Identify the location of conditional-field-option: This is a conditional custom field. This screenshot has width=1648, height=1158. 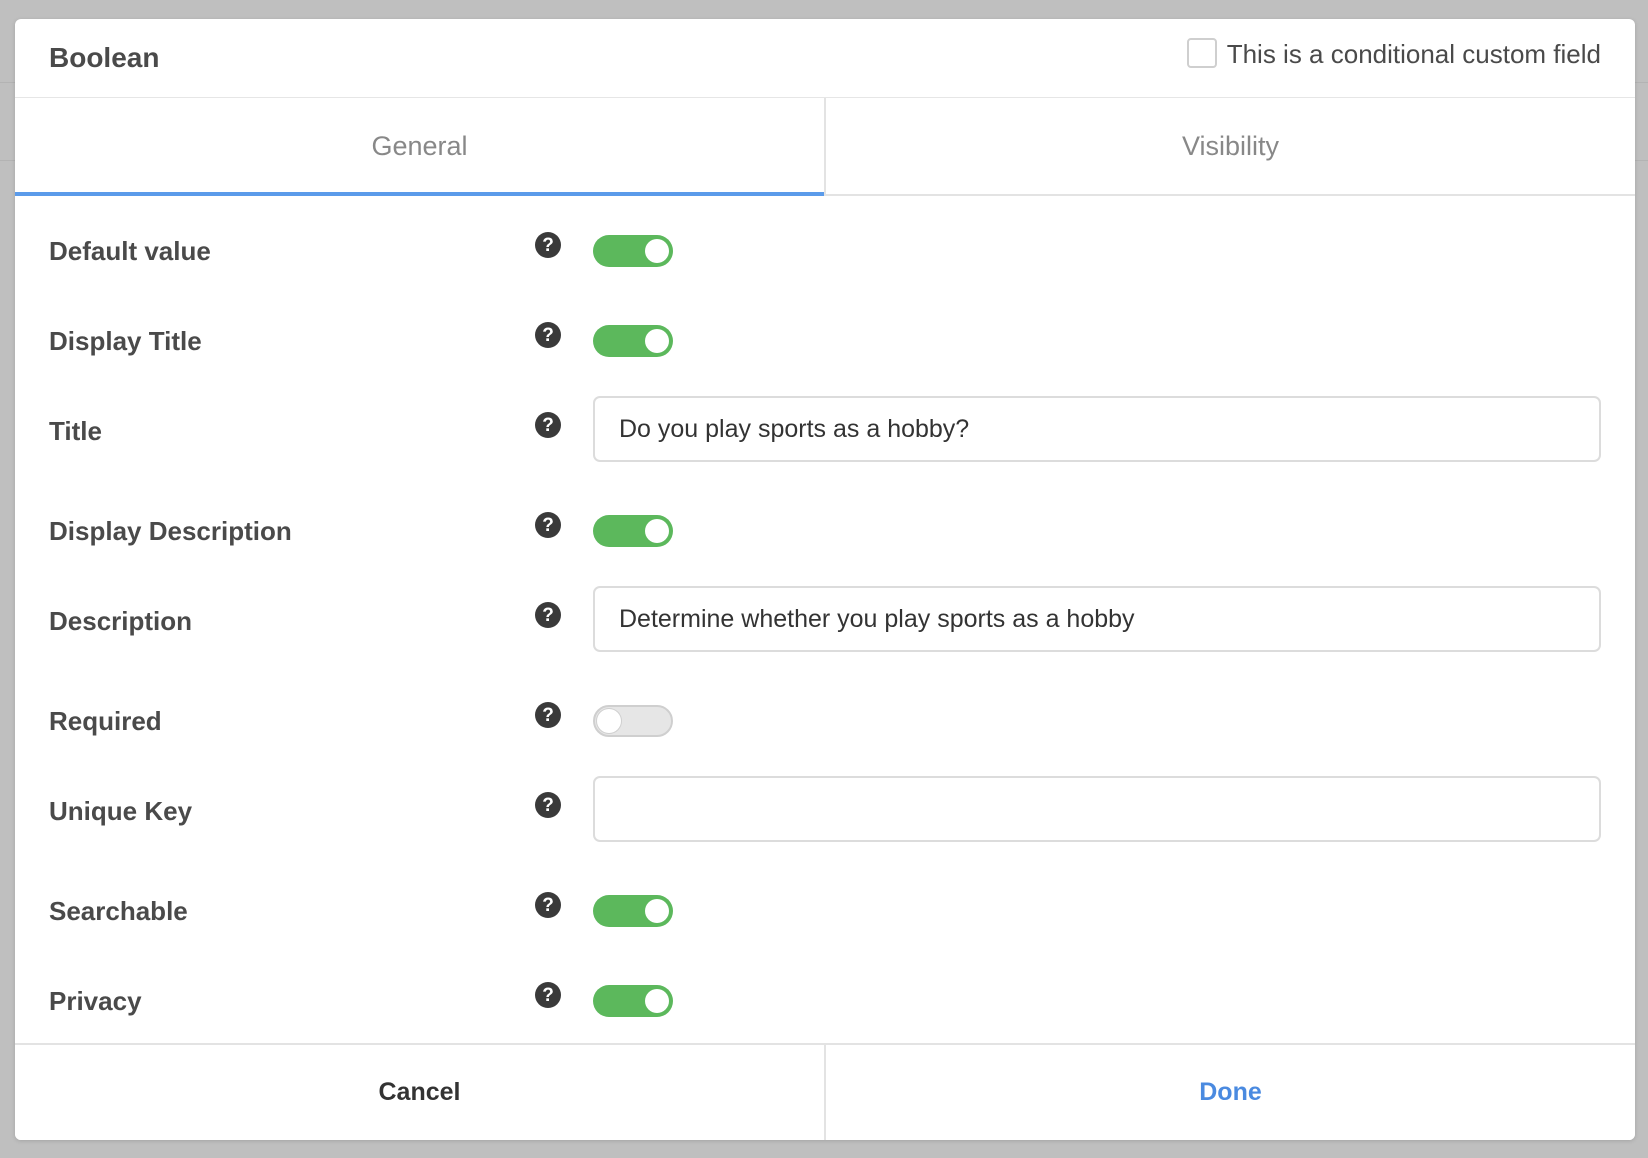
(1393, 53).